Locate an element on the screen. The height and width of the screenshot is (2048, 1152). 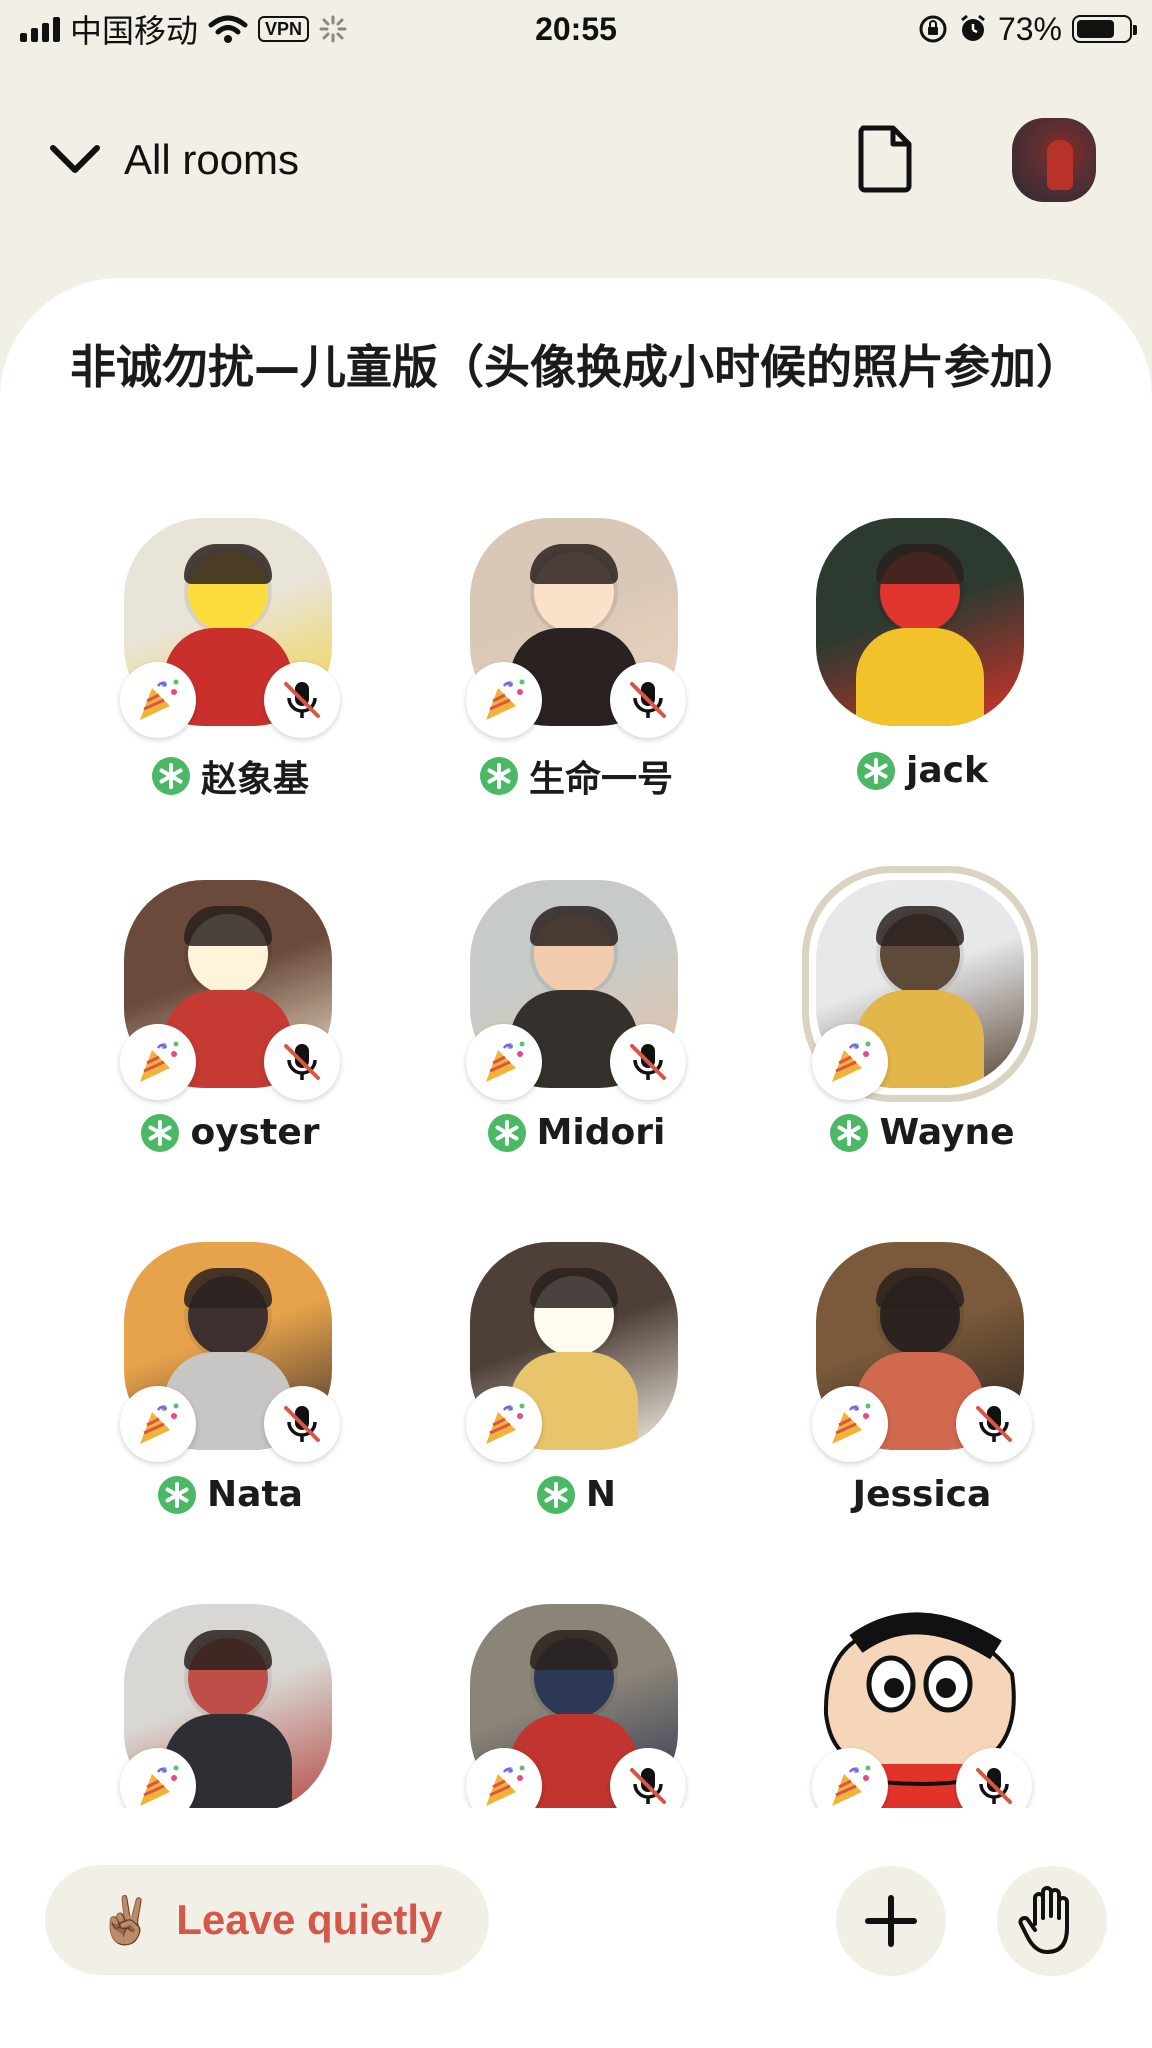
peace-hand-icon: ✌🏽 is located at coordinates (126, 1919).